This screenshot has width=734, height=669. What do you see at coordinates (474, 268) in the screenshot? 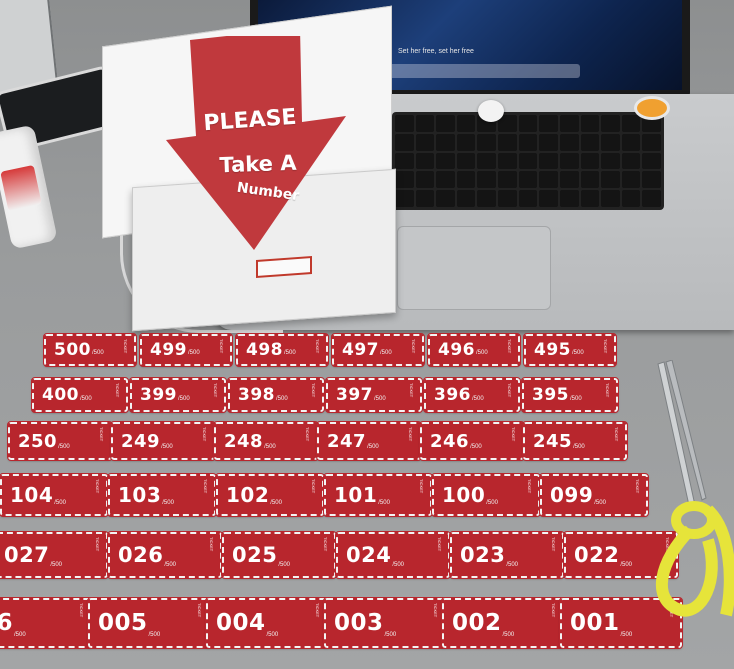
I see `laptop-trackpad` at bounding box center [474, 268].